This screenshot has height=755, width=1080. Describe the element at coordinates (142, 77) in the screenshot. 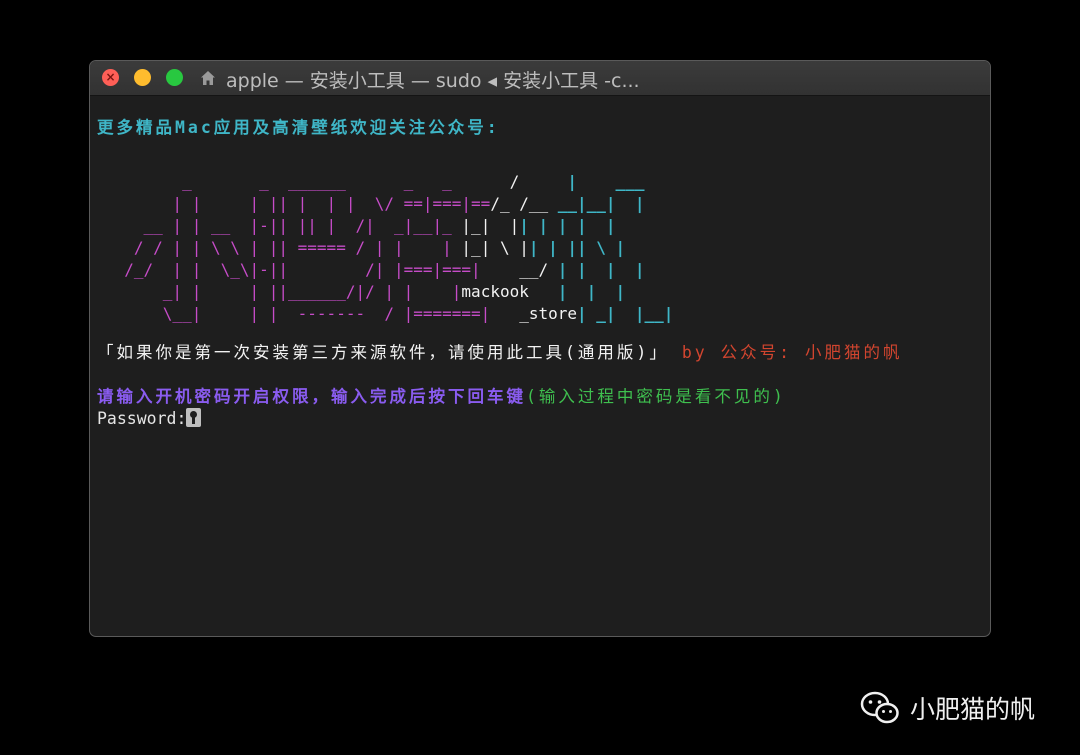

I see `minimize-button` at that location.